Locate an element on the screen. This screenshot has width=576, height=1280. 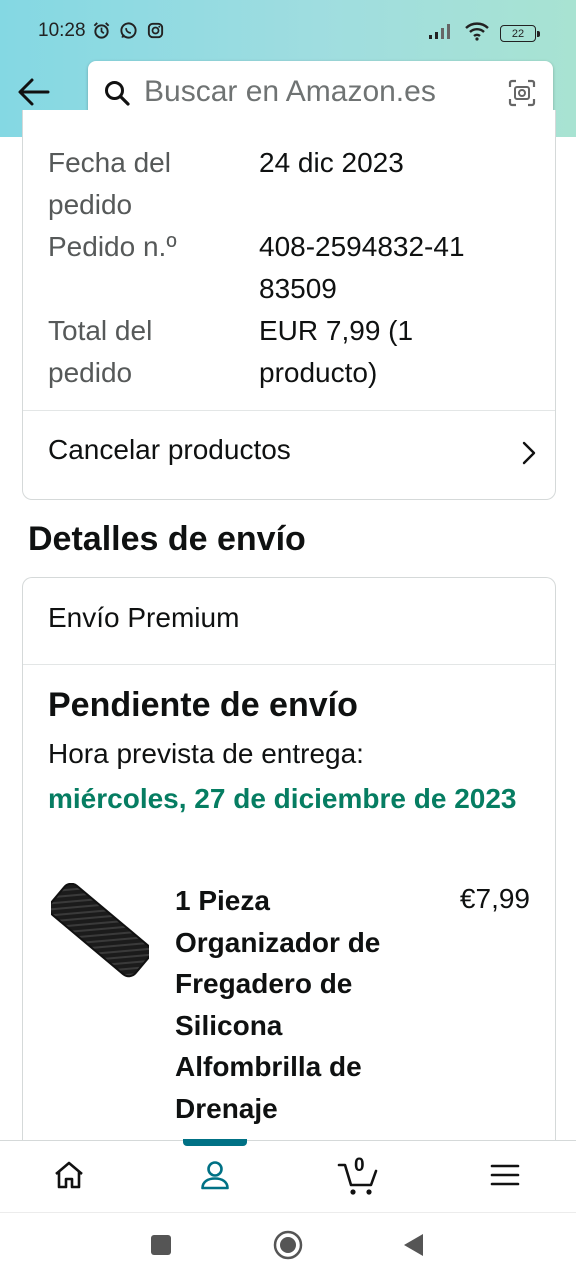
chevron-right-icon is located at coordinates (529, 455).